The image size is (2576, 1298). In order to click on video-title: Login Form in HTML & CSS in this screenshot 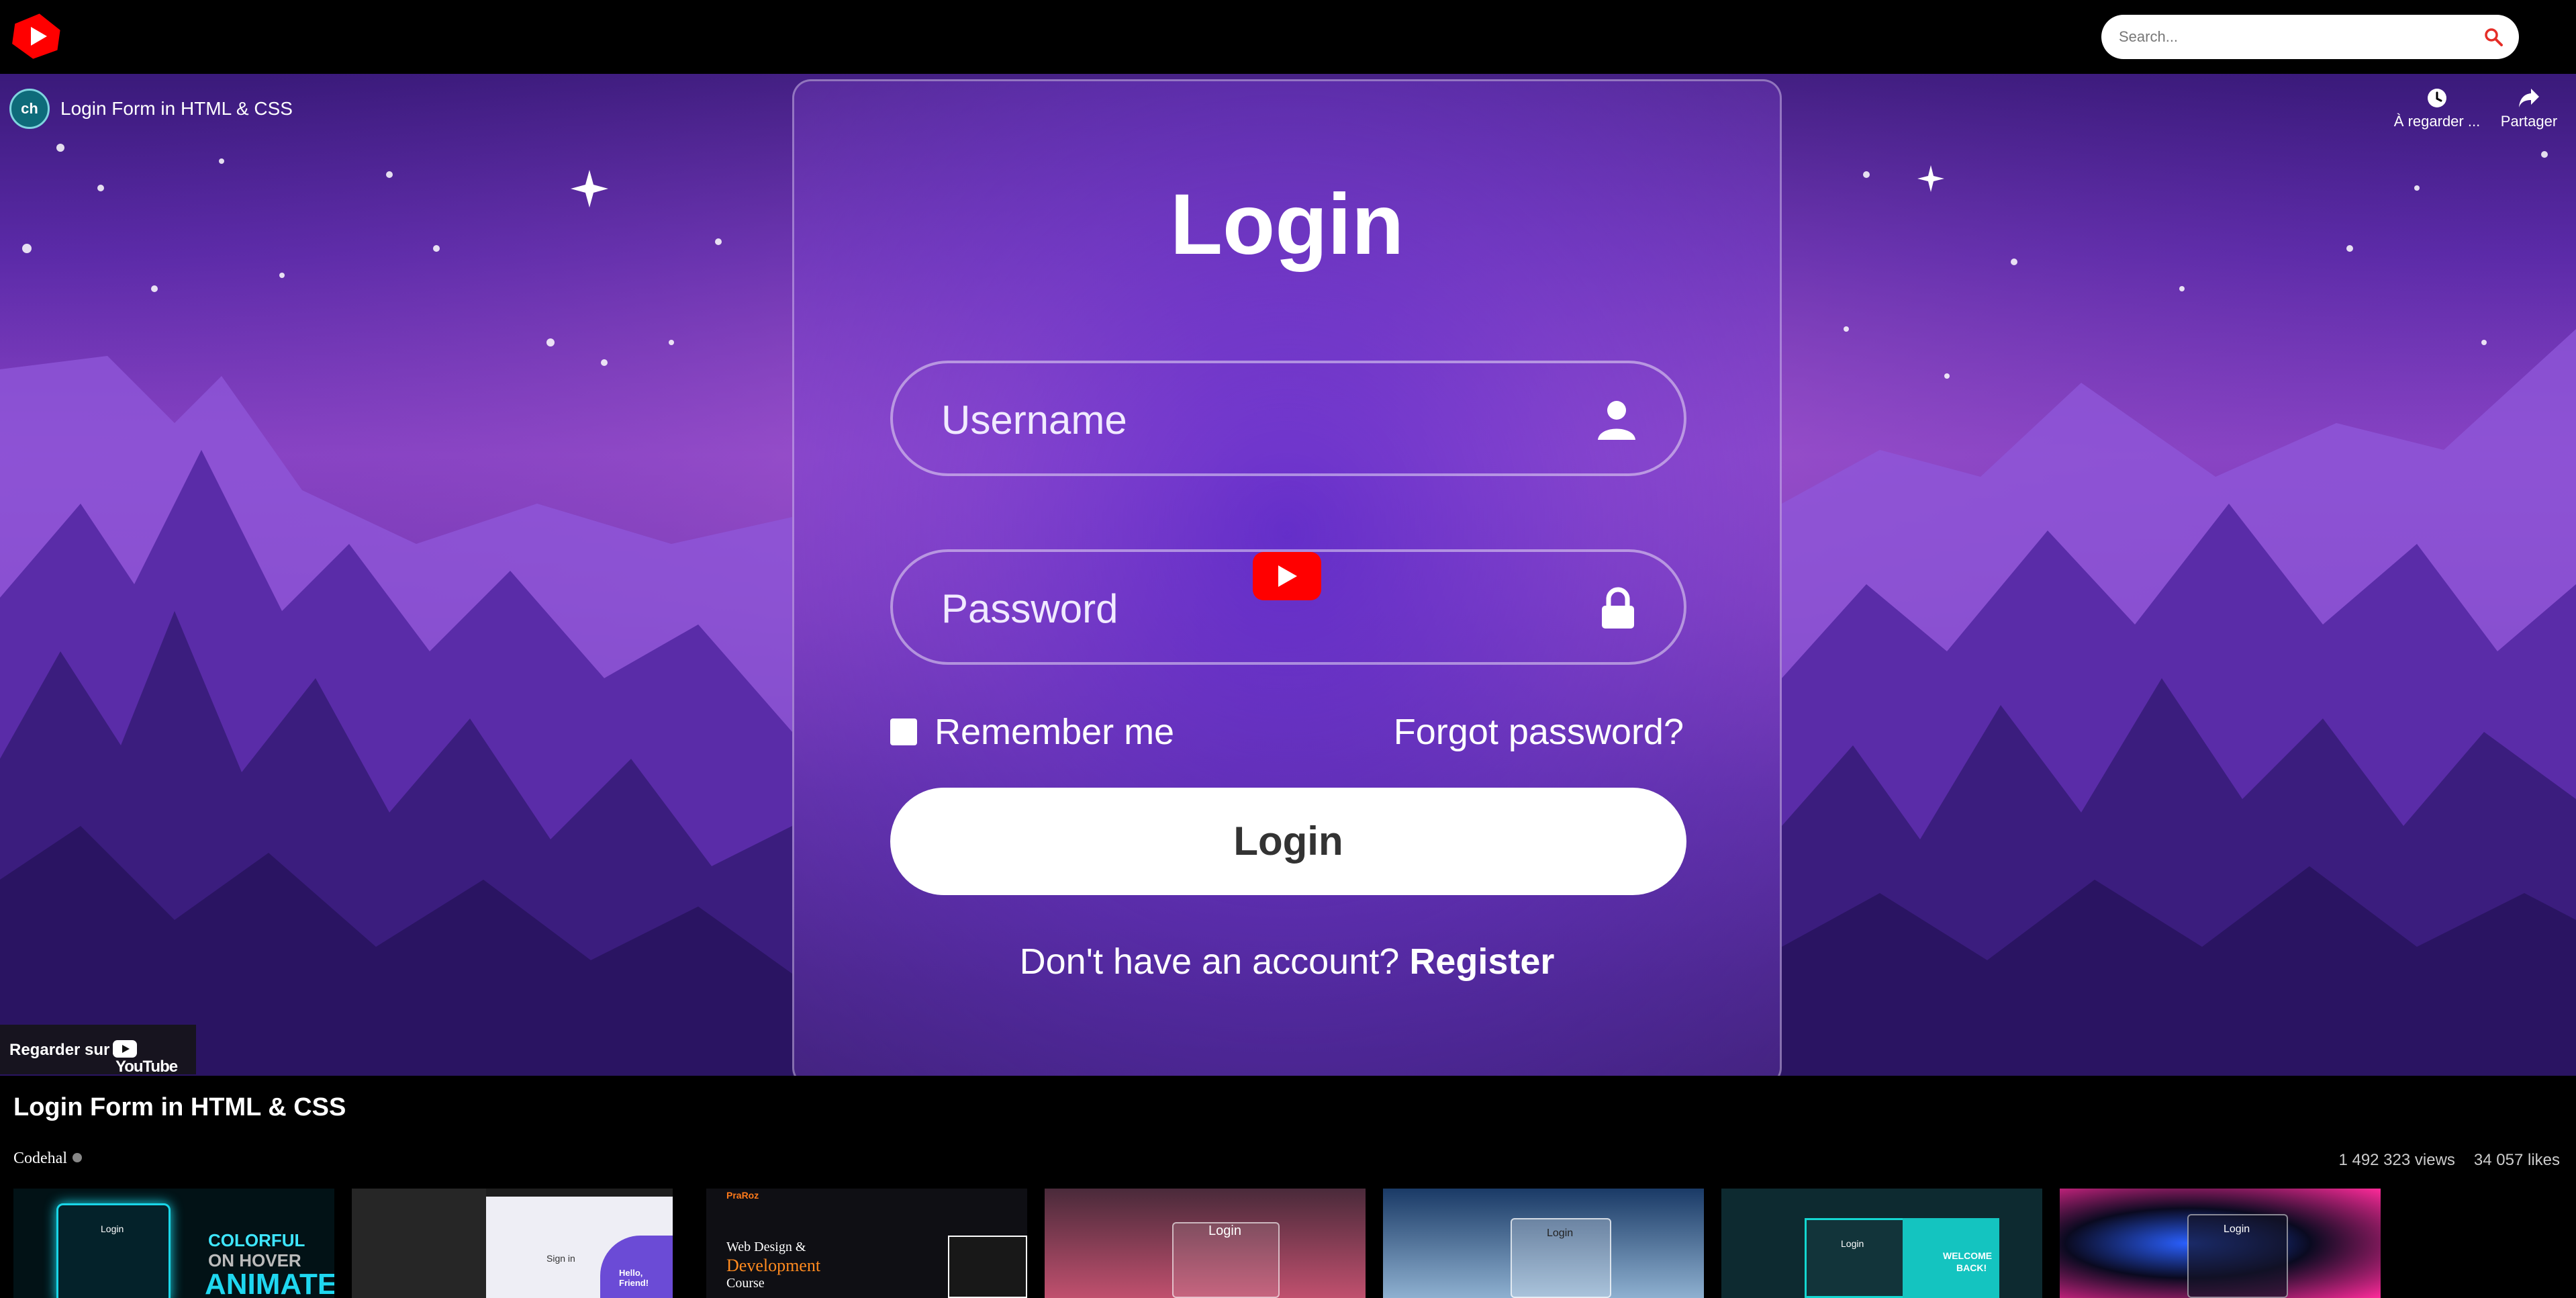, I will do `click(179, 1107)`.